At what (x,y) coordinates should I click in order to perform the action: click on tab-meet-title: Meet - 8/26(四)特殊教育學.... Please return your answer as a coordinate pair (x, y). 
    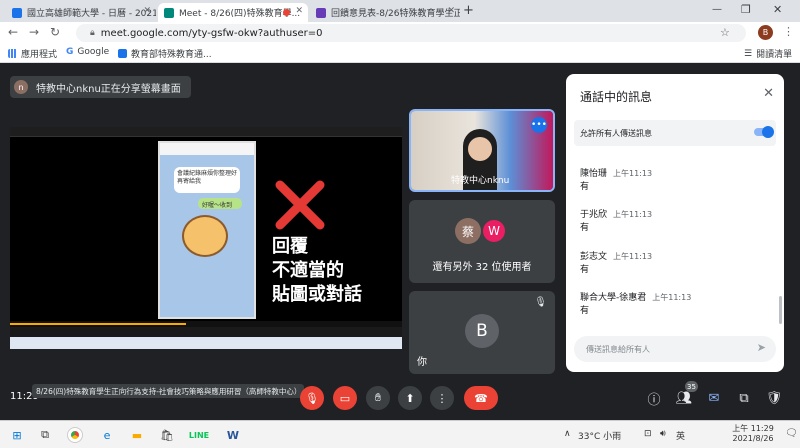
    Looking at the image, I should click on (240, 14).